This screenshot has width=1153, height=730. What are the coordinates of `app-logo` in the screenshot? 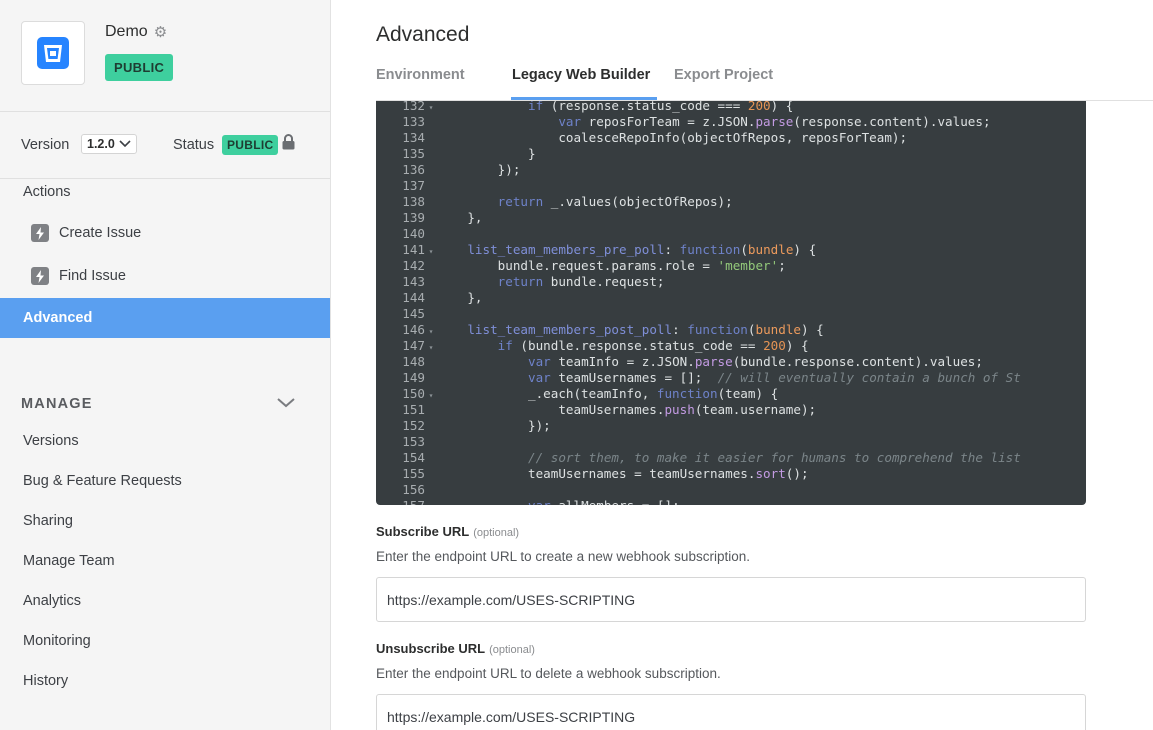 It's located at (53, 53).